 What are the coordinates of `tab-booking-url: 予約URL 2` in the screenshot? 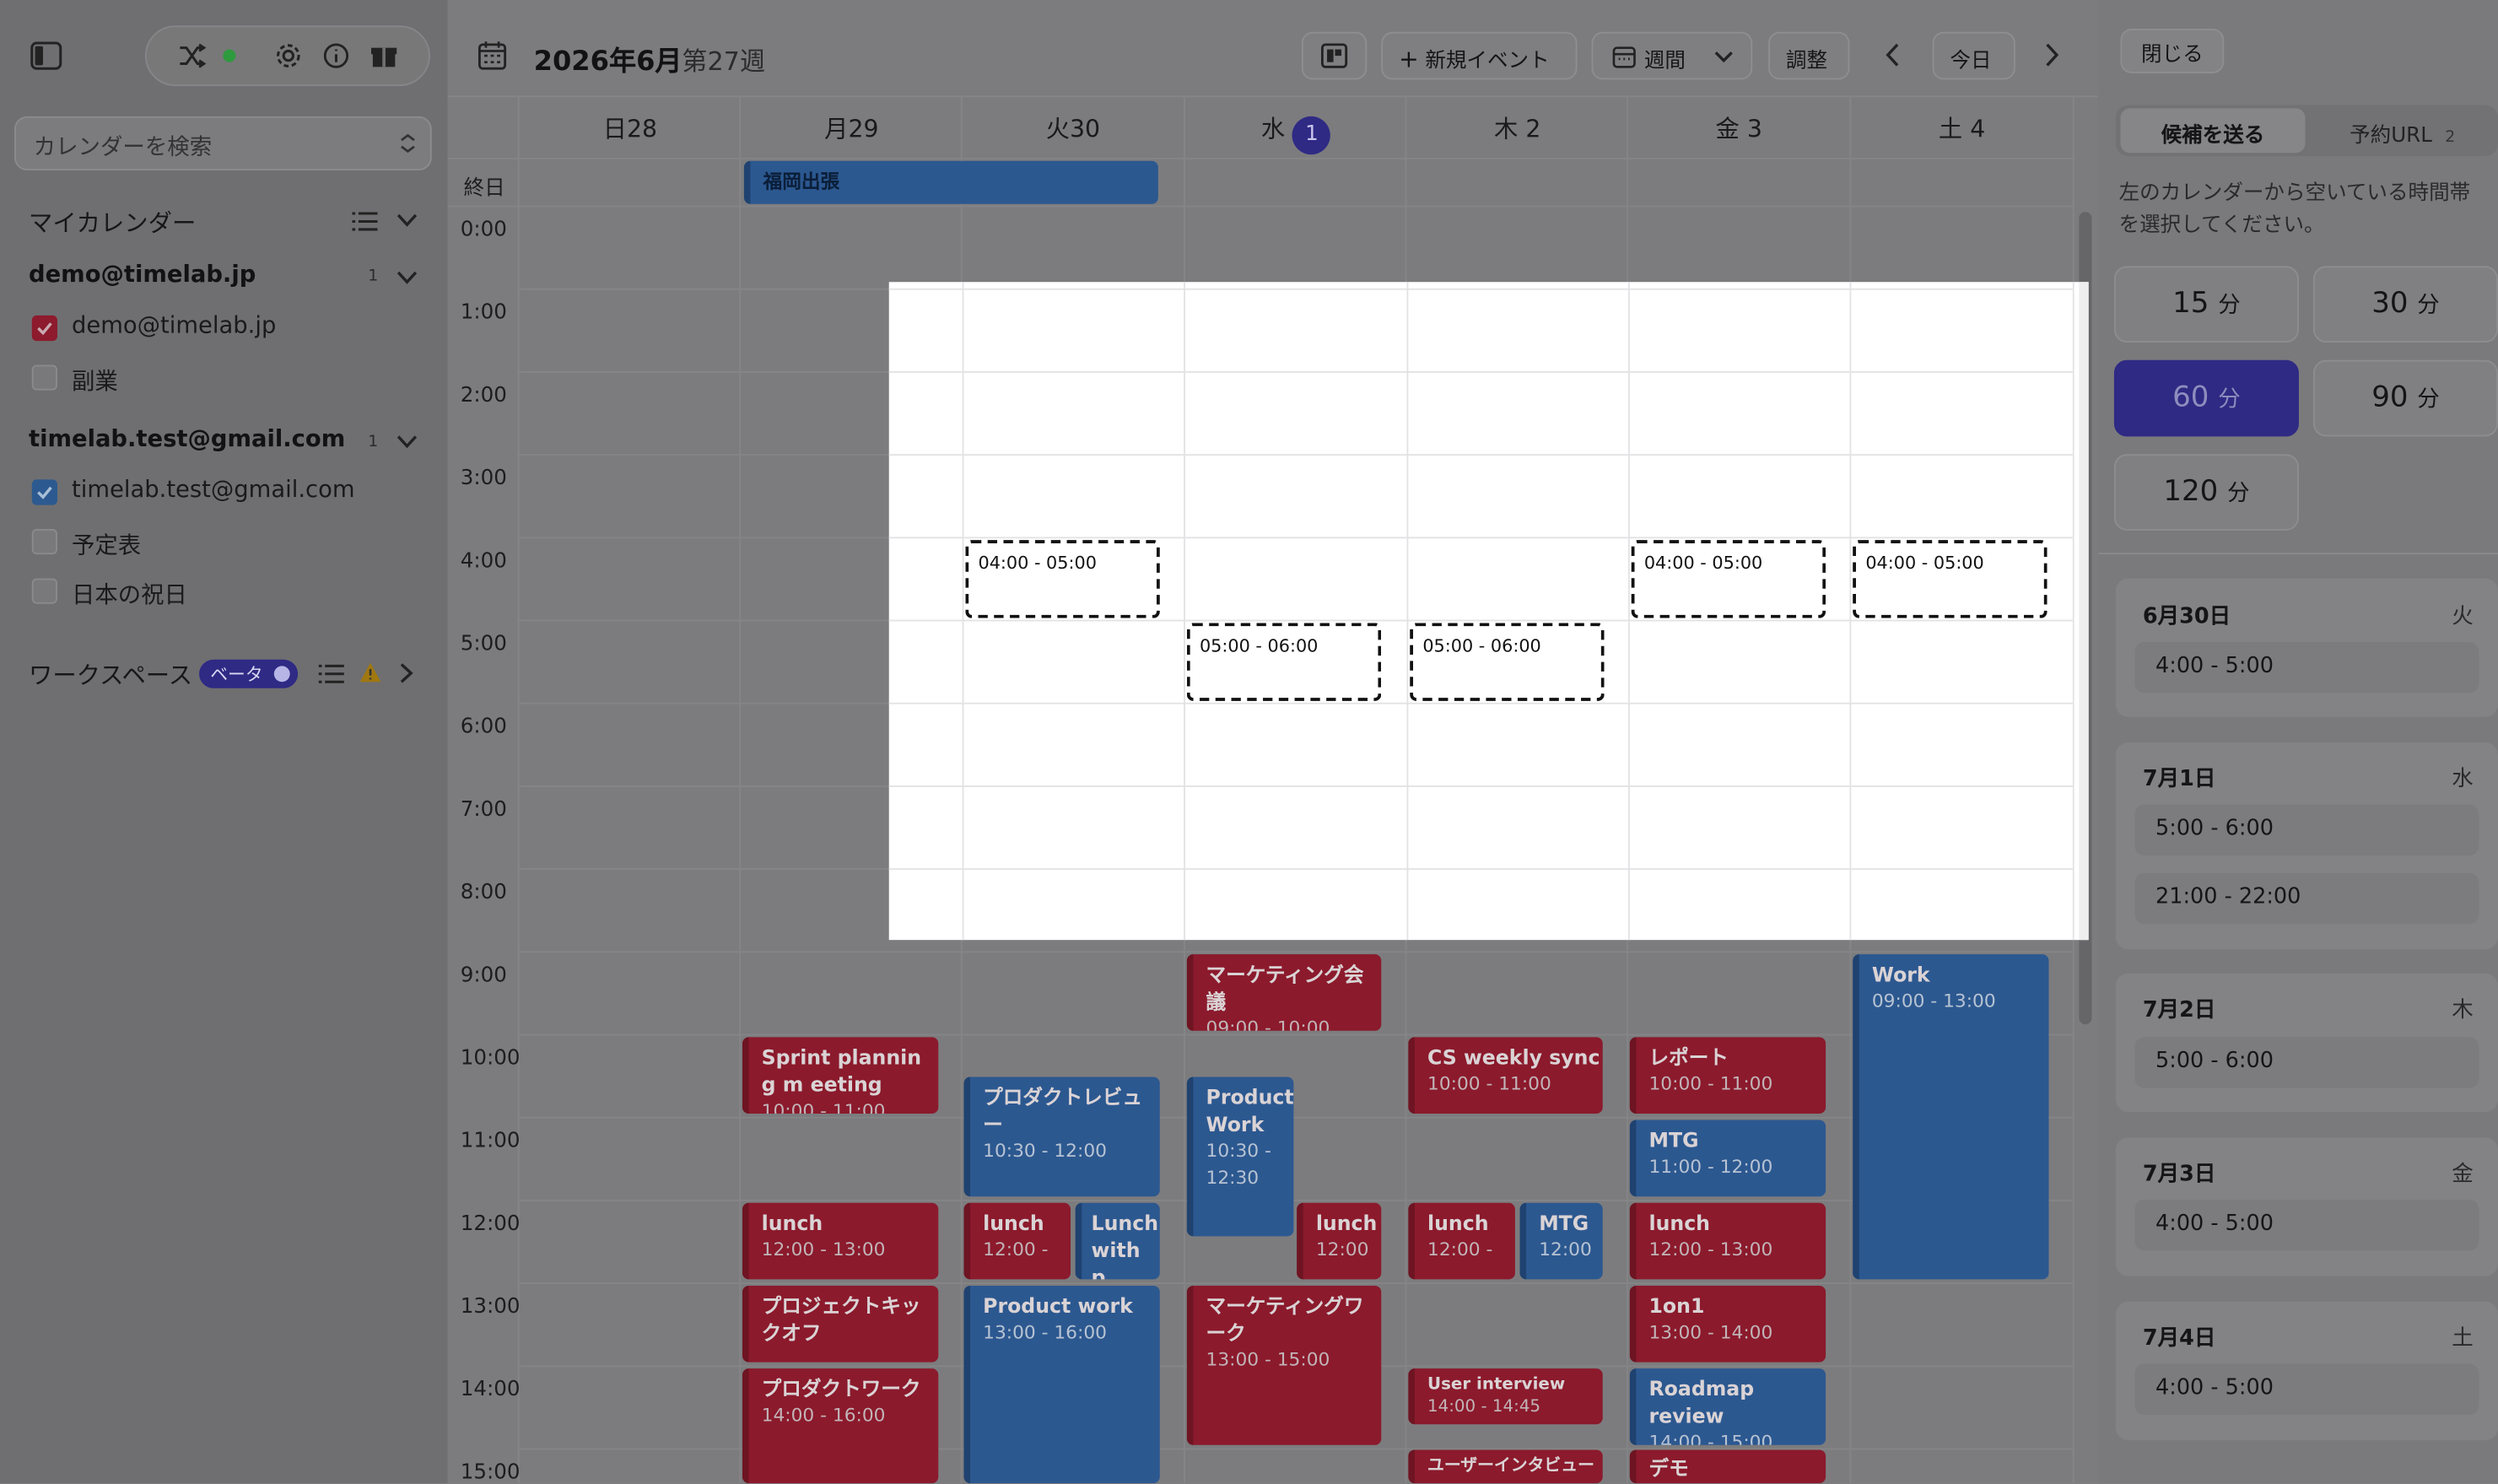 It's located at (2402, 130).